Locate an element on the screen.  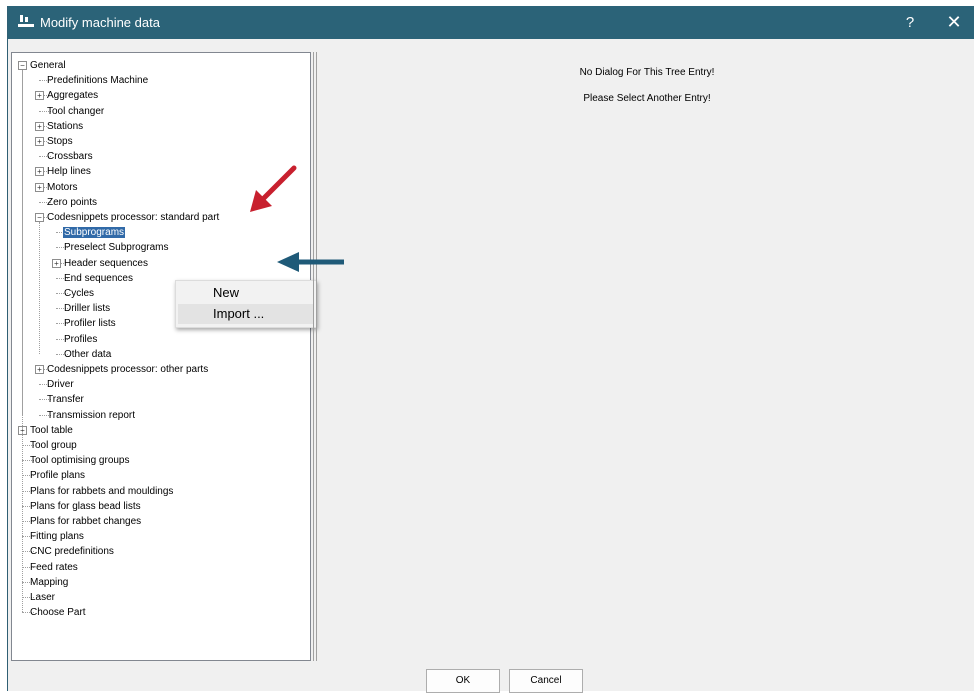
tree-item-label: Laser is located at coordinates (43, 597).